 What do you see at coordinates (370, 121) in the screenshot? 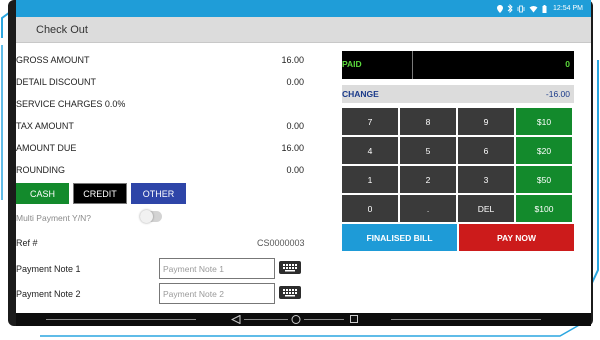
I see `keypad-key-7: 7` at bounding box center [370, 121].